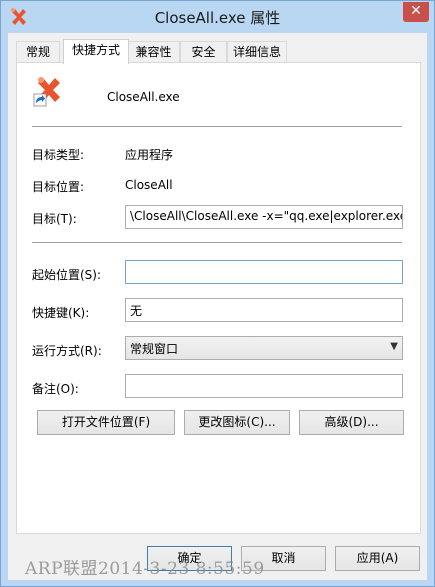 The image size is (435, 587). Describe the element at coordinates (106, 422) in the screenshot. I see `open-file-location-button: 打开文件位置(F)` at that location.